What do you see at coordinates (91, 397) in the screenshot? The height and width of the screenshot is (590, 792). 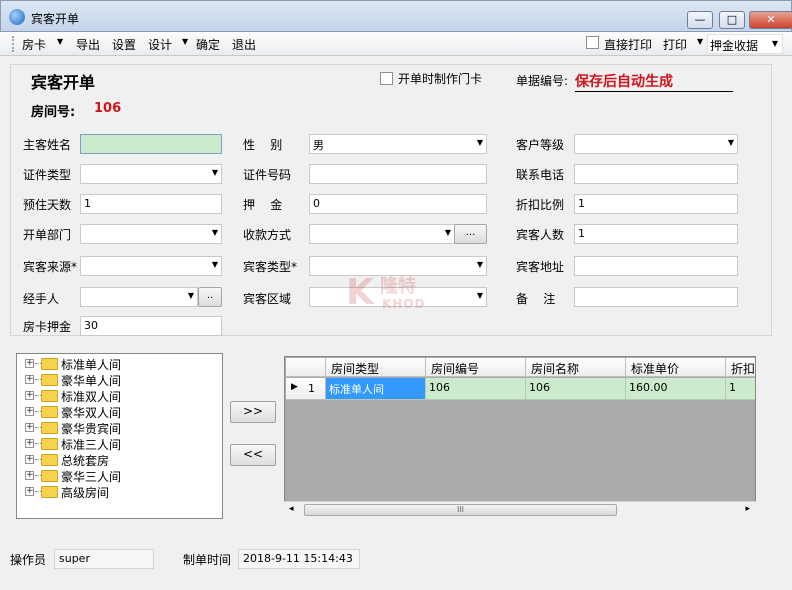 I see `tree-node-label: 标准双人间` at bounding box center [91, 397].